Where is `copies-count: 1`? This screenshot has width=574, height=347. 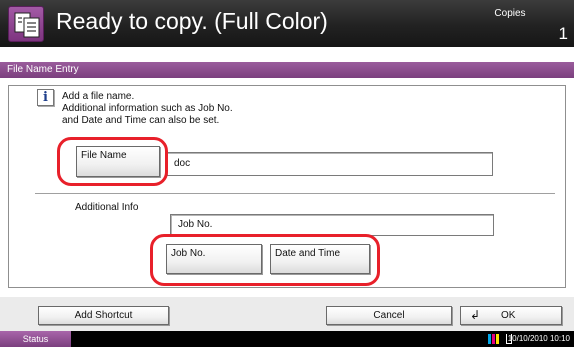 copies-count: 1 is located at coordinates (563, 33).